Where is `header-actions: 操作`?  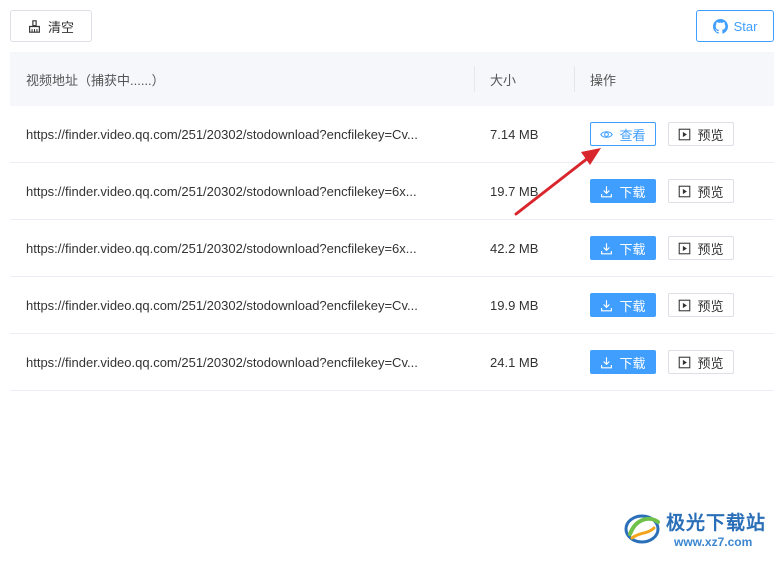
header-actions: 操作 is located at coordinates (674, 79).